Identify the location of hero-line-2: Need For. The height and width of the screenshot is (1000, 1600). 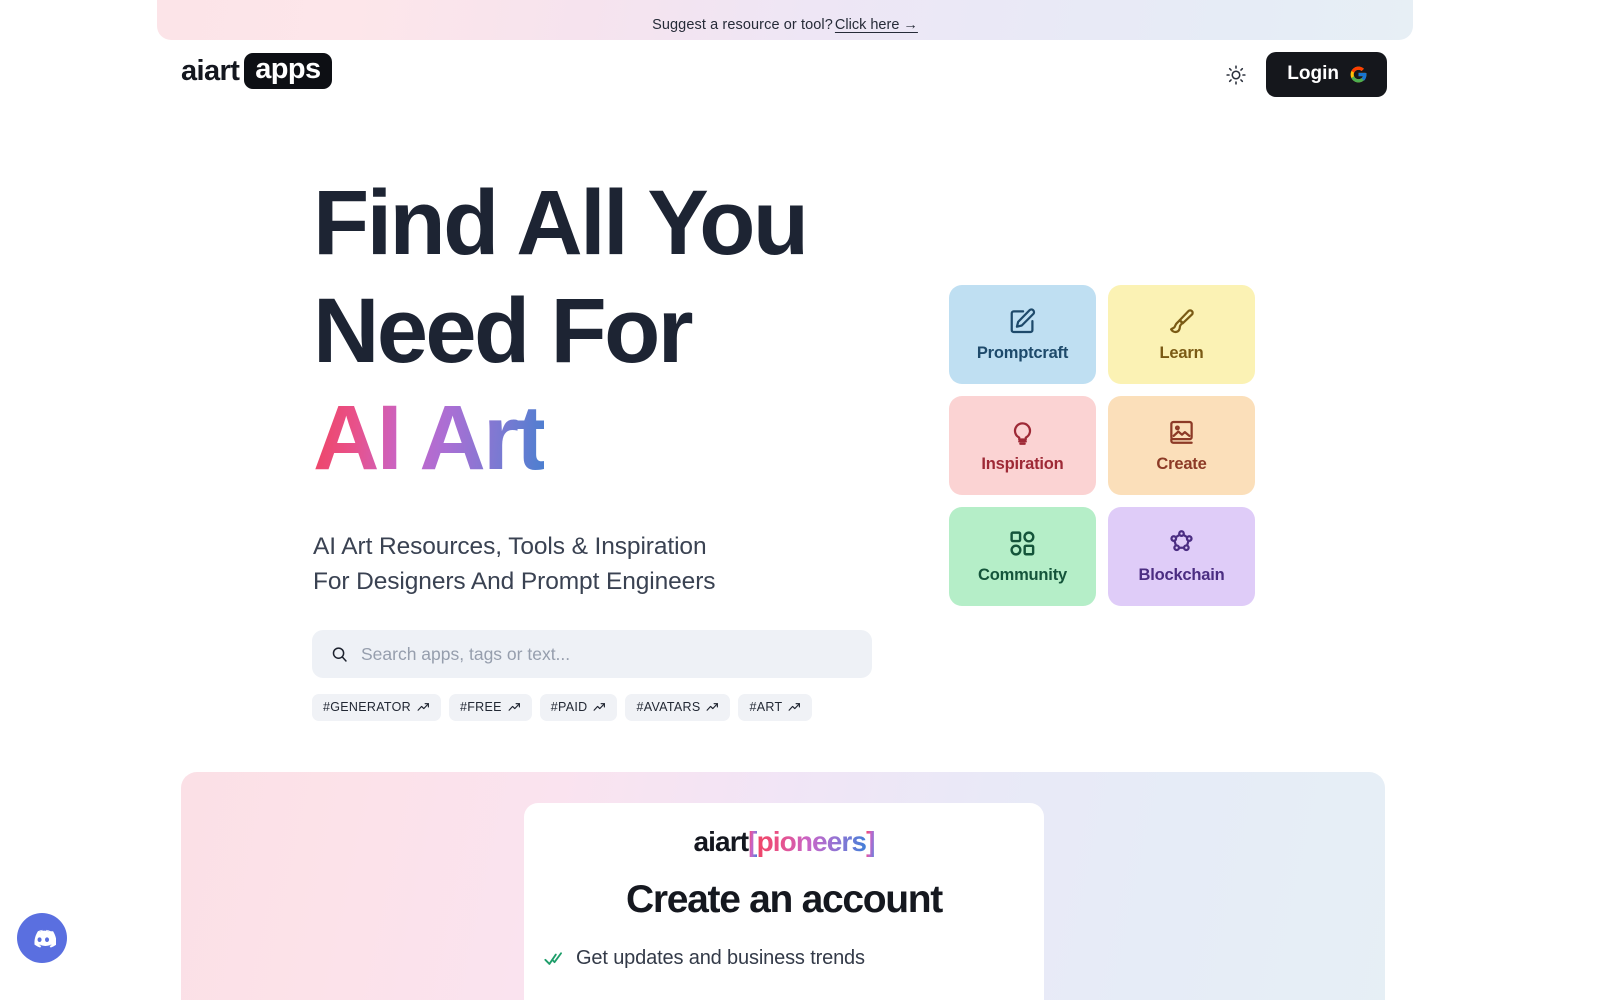
(503, 330).